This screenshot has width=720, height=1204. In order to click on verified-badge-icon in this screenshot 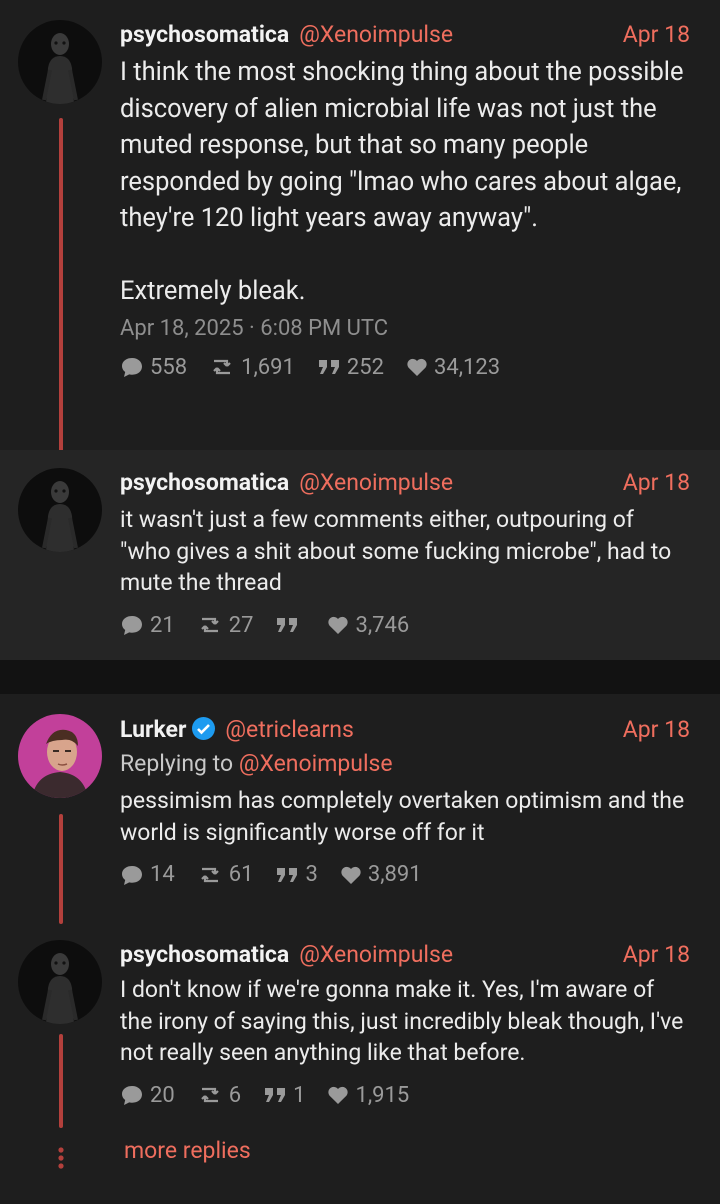, I will do `click(204, 728)`.